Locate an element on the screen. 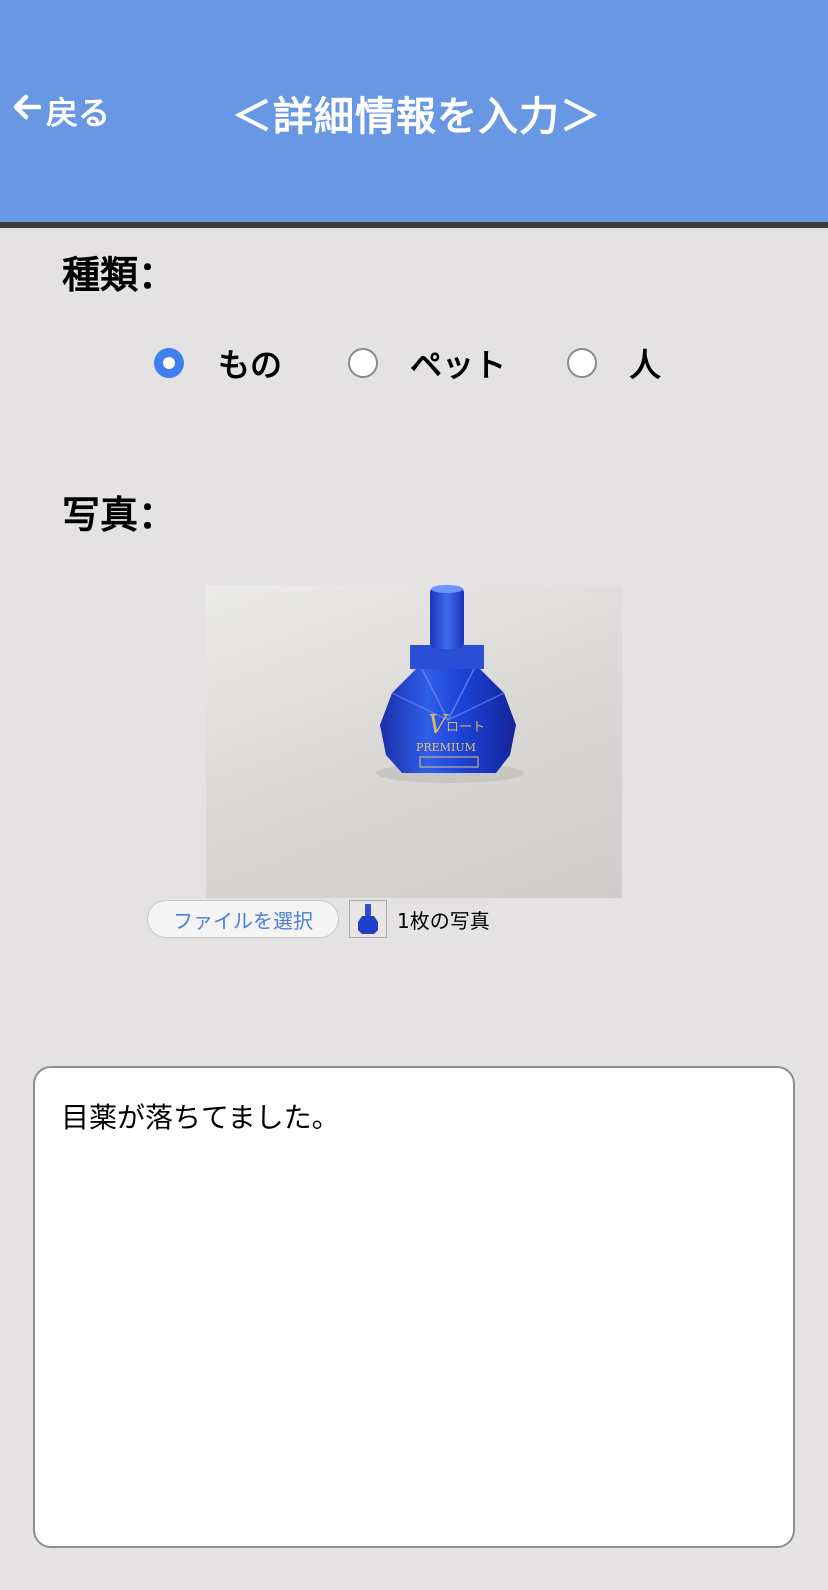 The width and height of the screenshot is (828, 1590). choose-file-button: ファイルを選択 is located at coordinates (243, 919).